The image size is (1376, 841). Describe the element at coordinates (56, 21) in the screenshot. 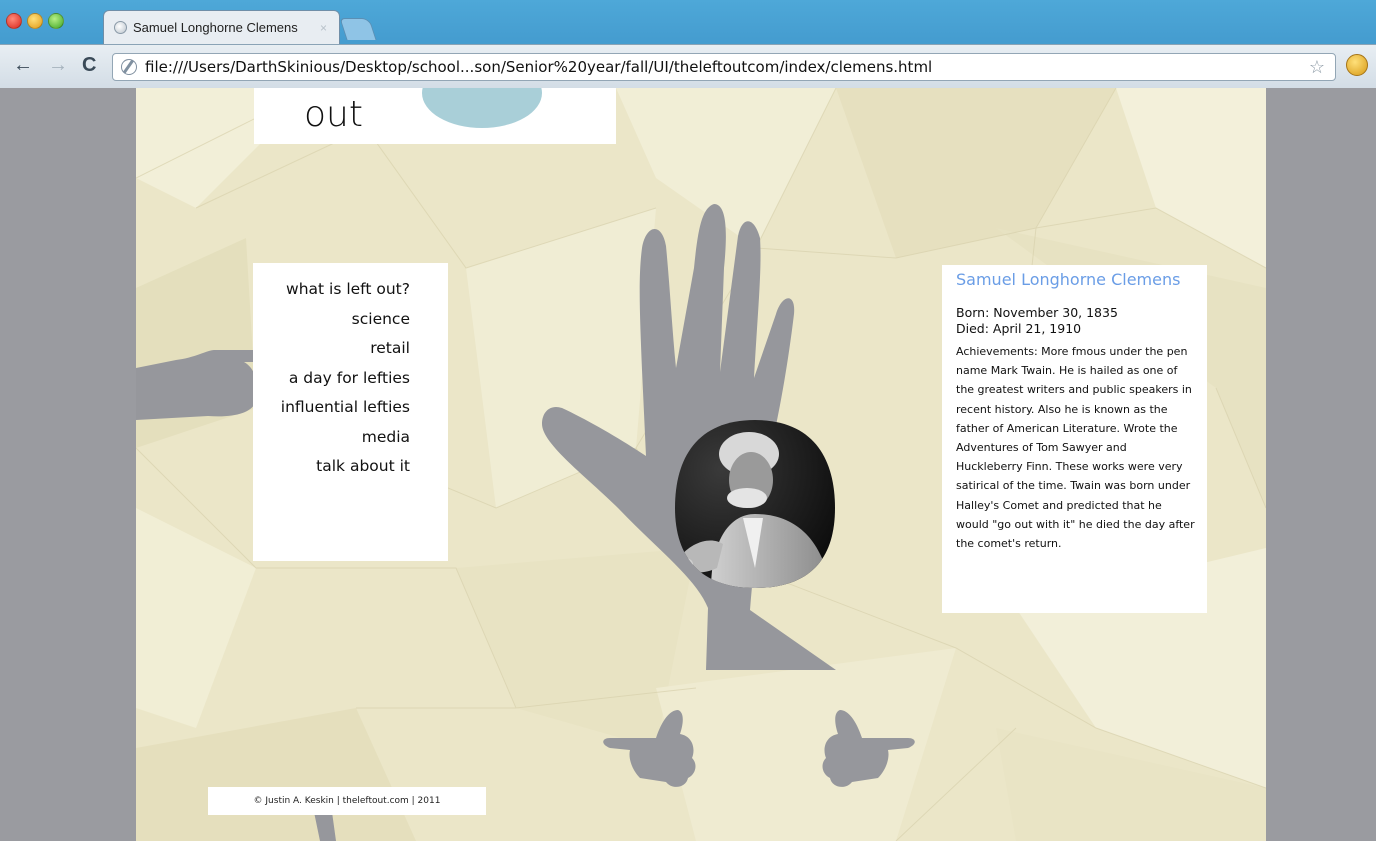

I see `zoom-window-button` at that location.